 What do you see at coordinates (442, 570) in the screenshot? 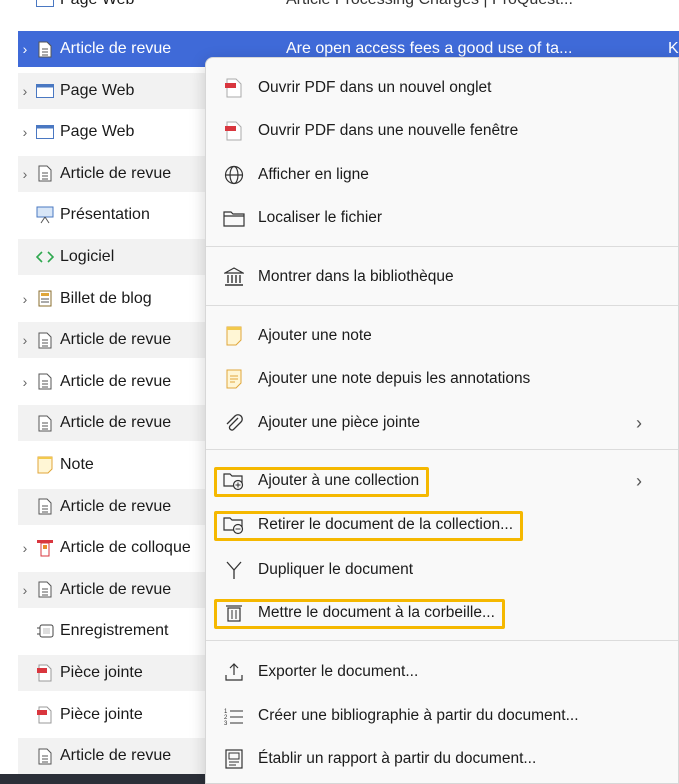
I see `menu-item-duplicate-item: Dupliquer le document` at bounding box center [442, 570].